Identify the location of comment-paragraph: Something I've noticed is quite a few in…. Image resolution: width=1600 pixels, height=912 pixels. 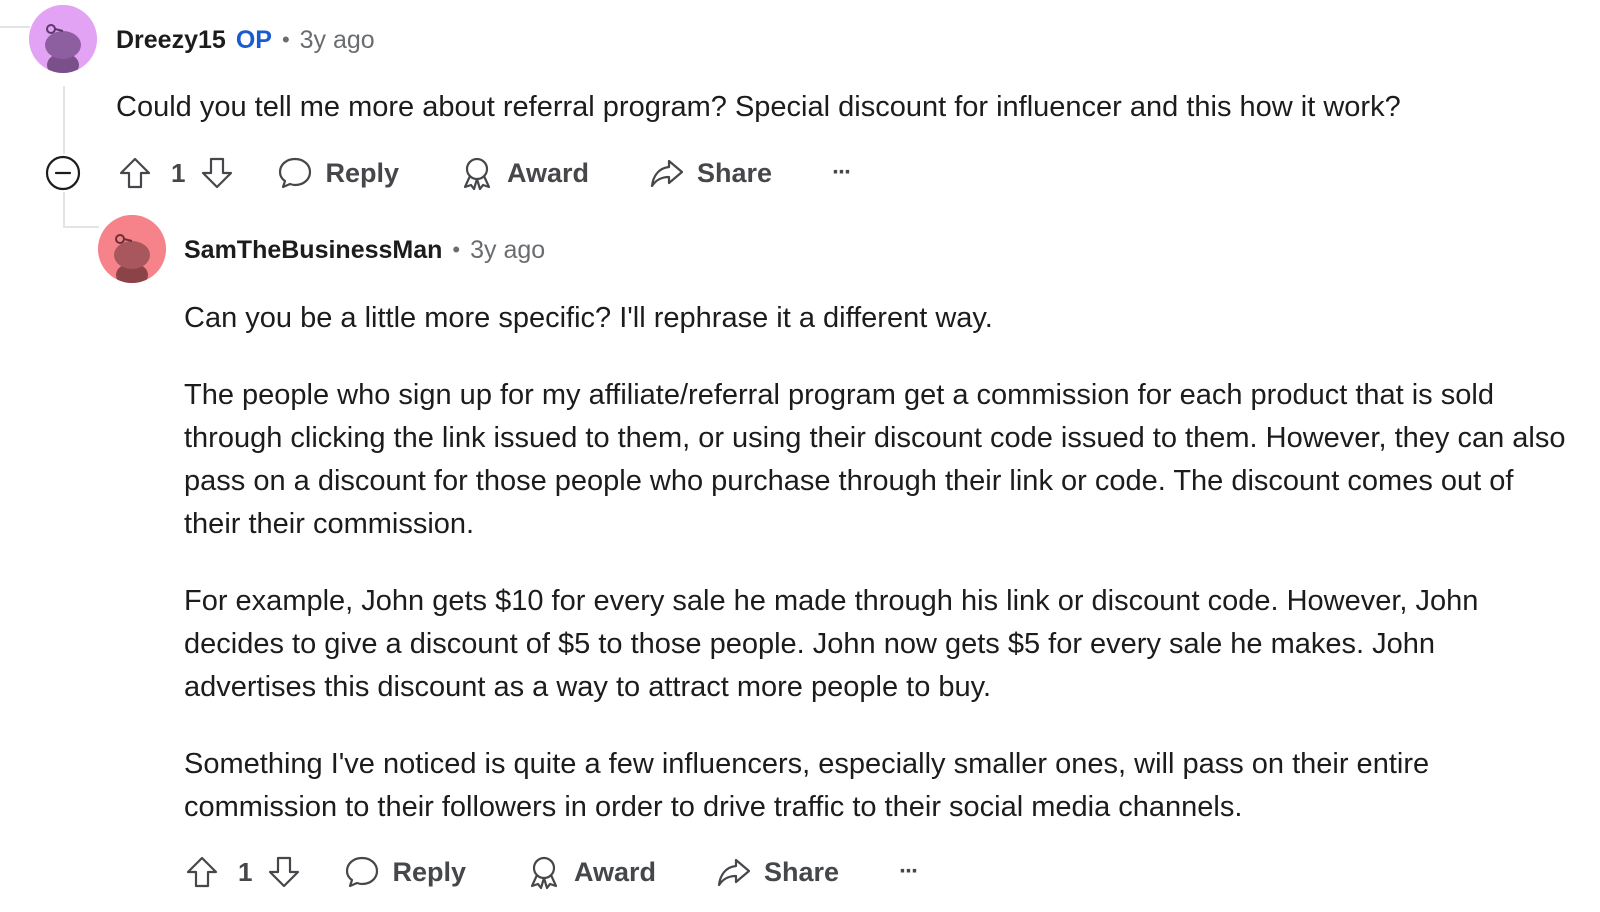
(807, 785).